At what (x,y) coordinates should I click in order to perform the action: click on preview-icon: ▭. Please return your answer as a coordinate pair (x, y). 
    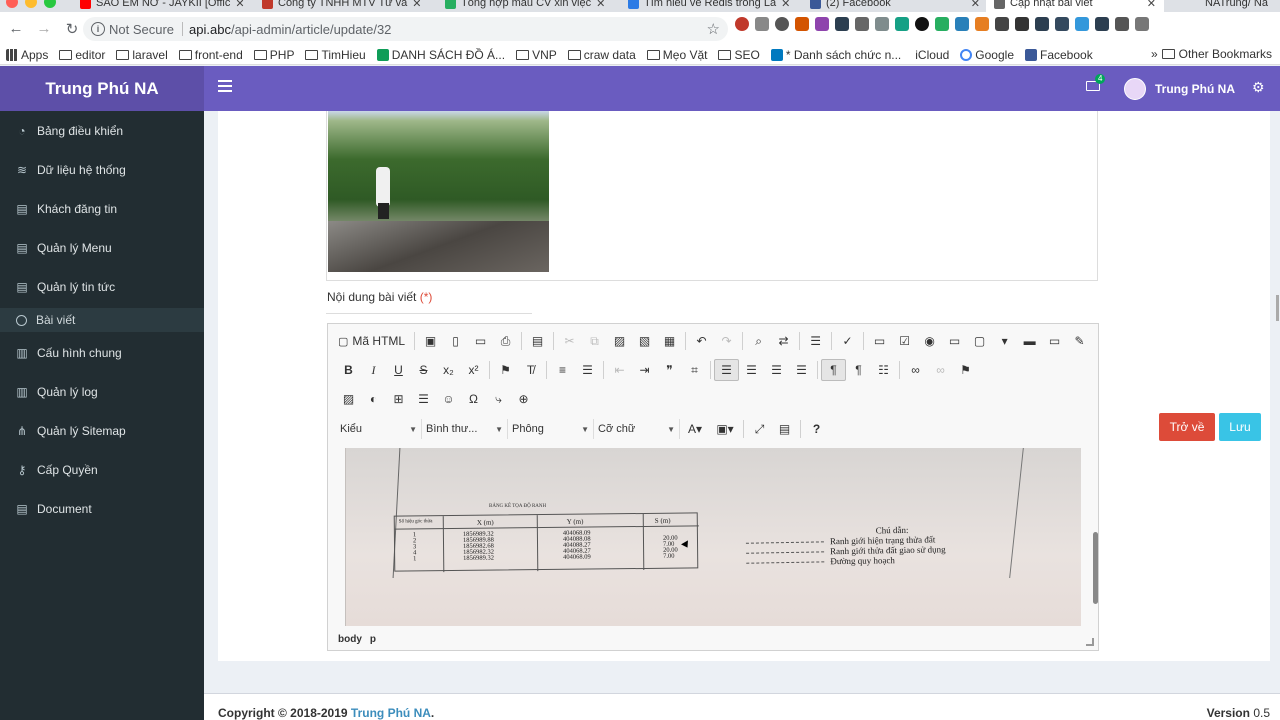
    Looking at the image, I should click on (480, 341).